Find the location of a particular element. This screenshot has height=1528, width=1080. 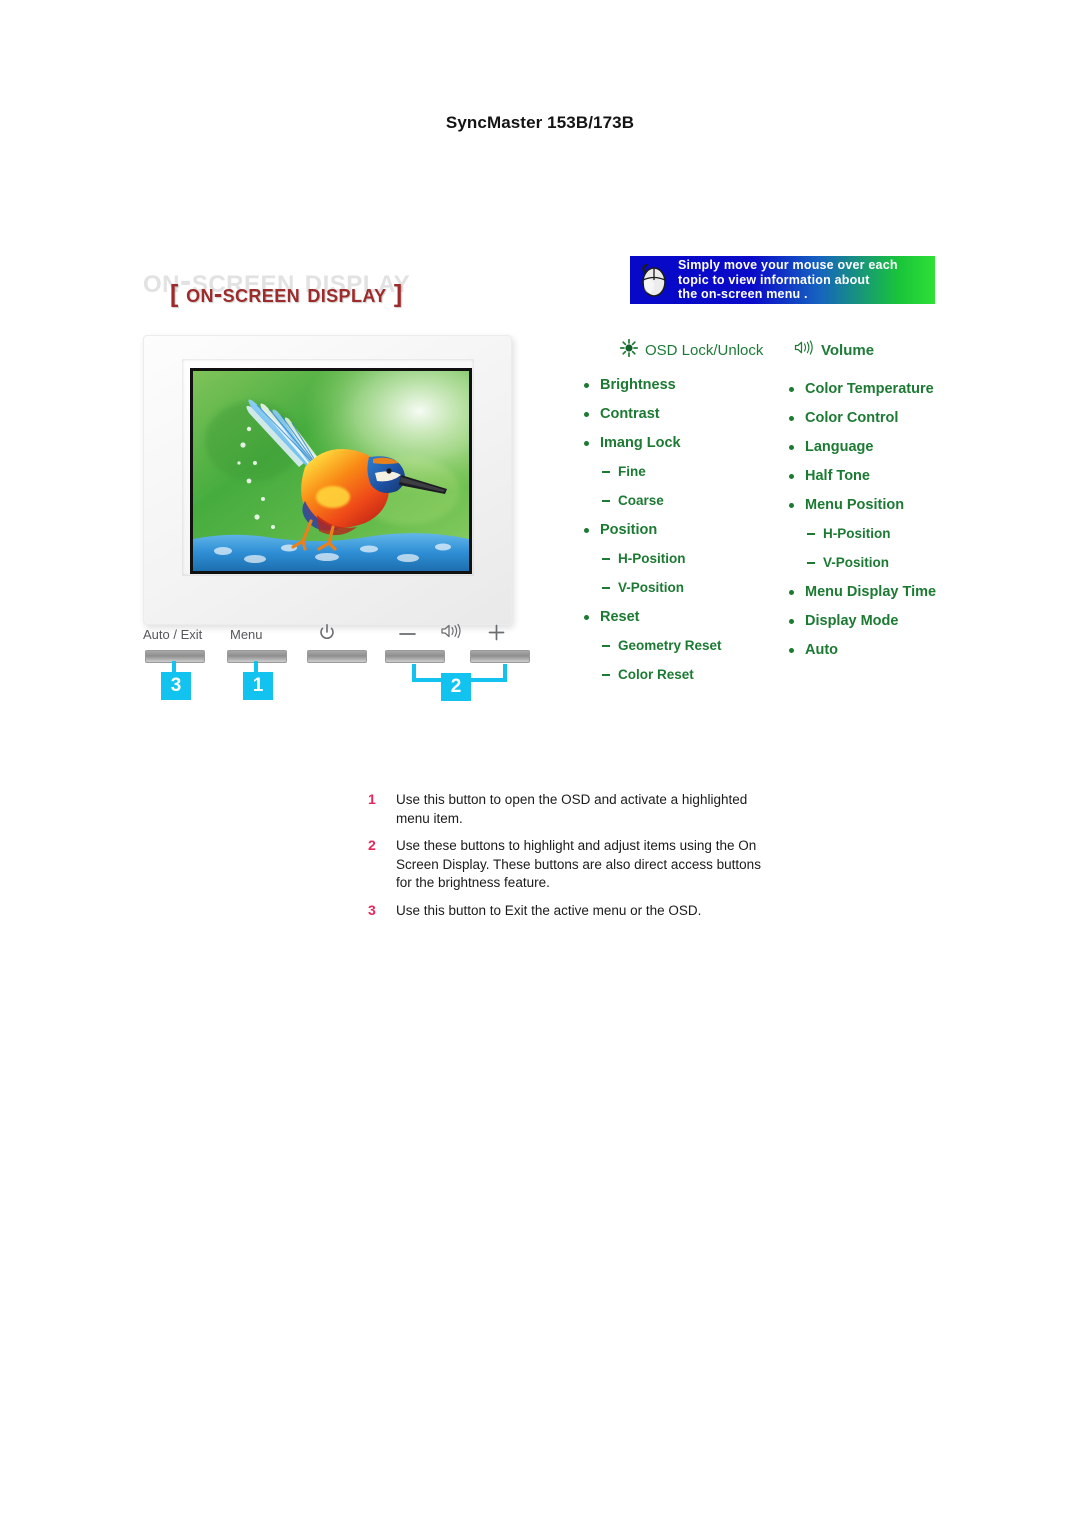

osd-lock-unlock-item: OSD Lock/Unlock is located at coordinates (691, 350).